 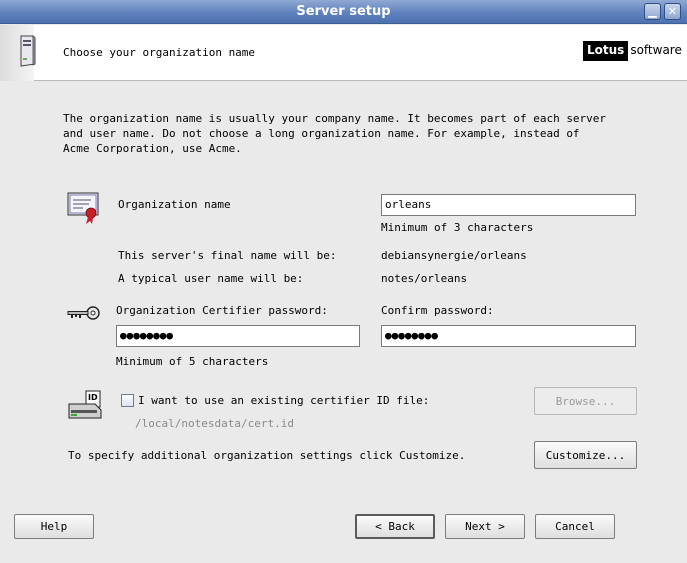 What do you see at coordinates (485, 526) in the screenshot?
I see `next-button: Next >` at bounding box center [485, 526].